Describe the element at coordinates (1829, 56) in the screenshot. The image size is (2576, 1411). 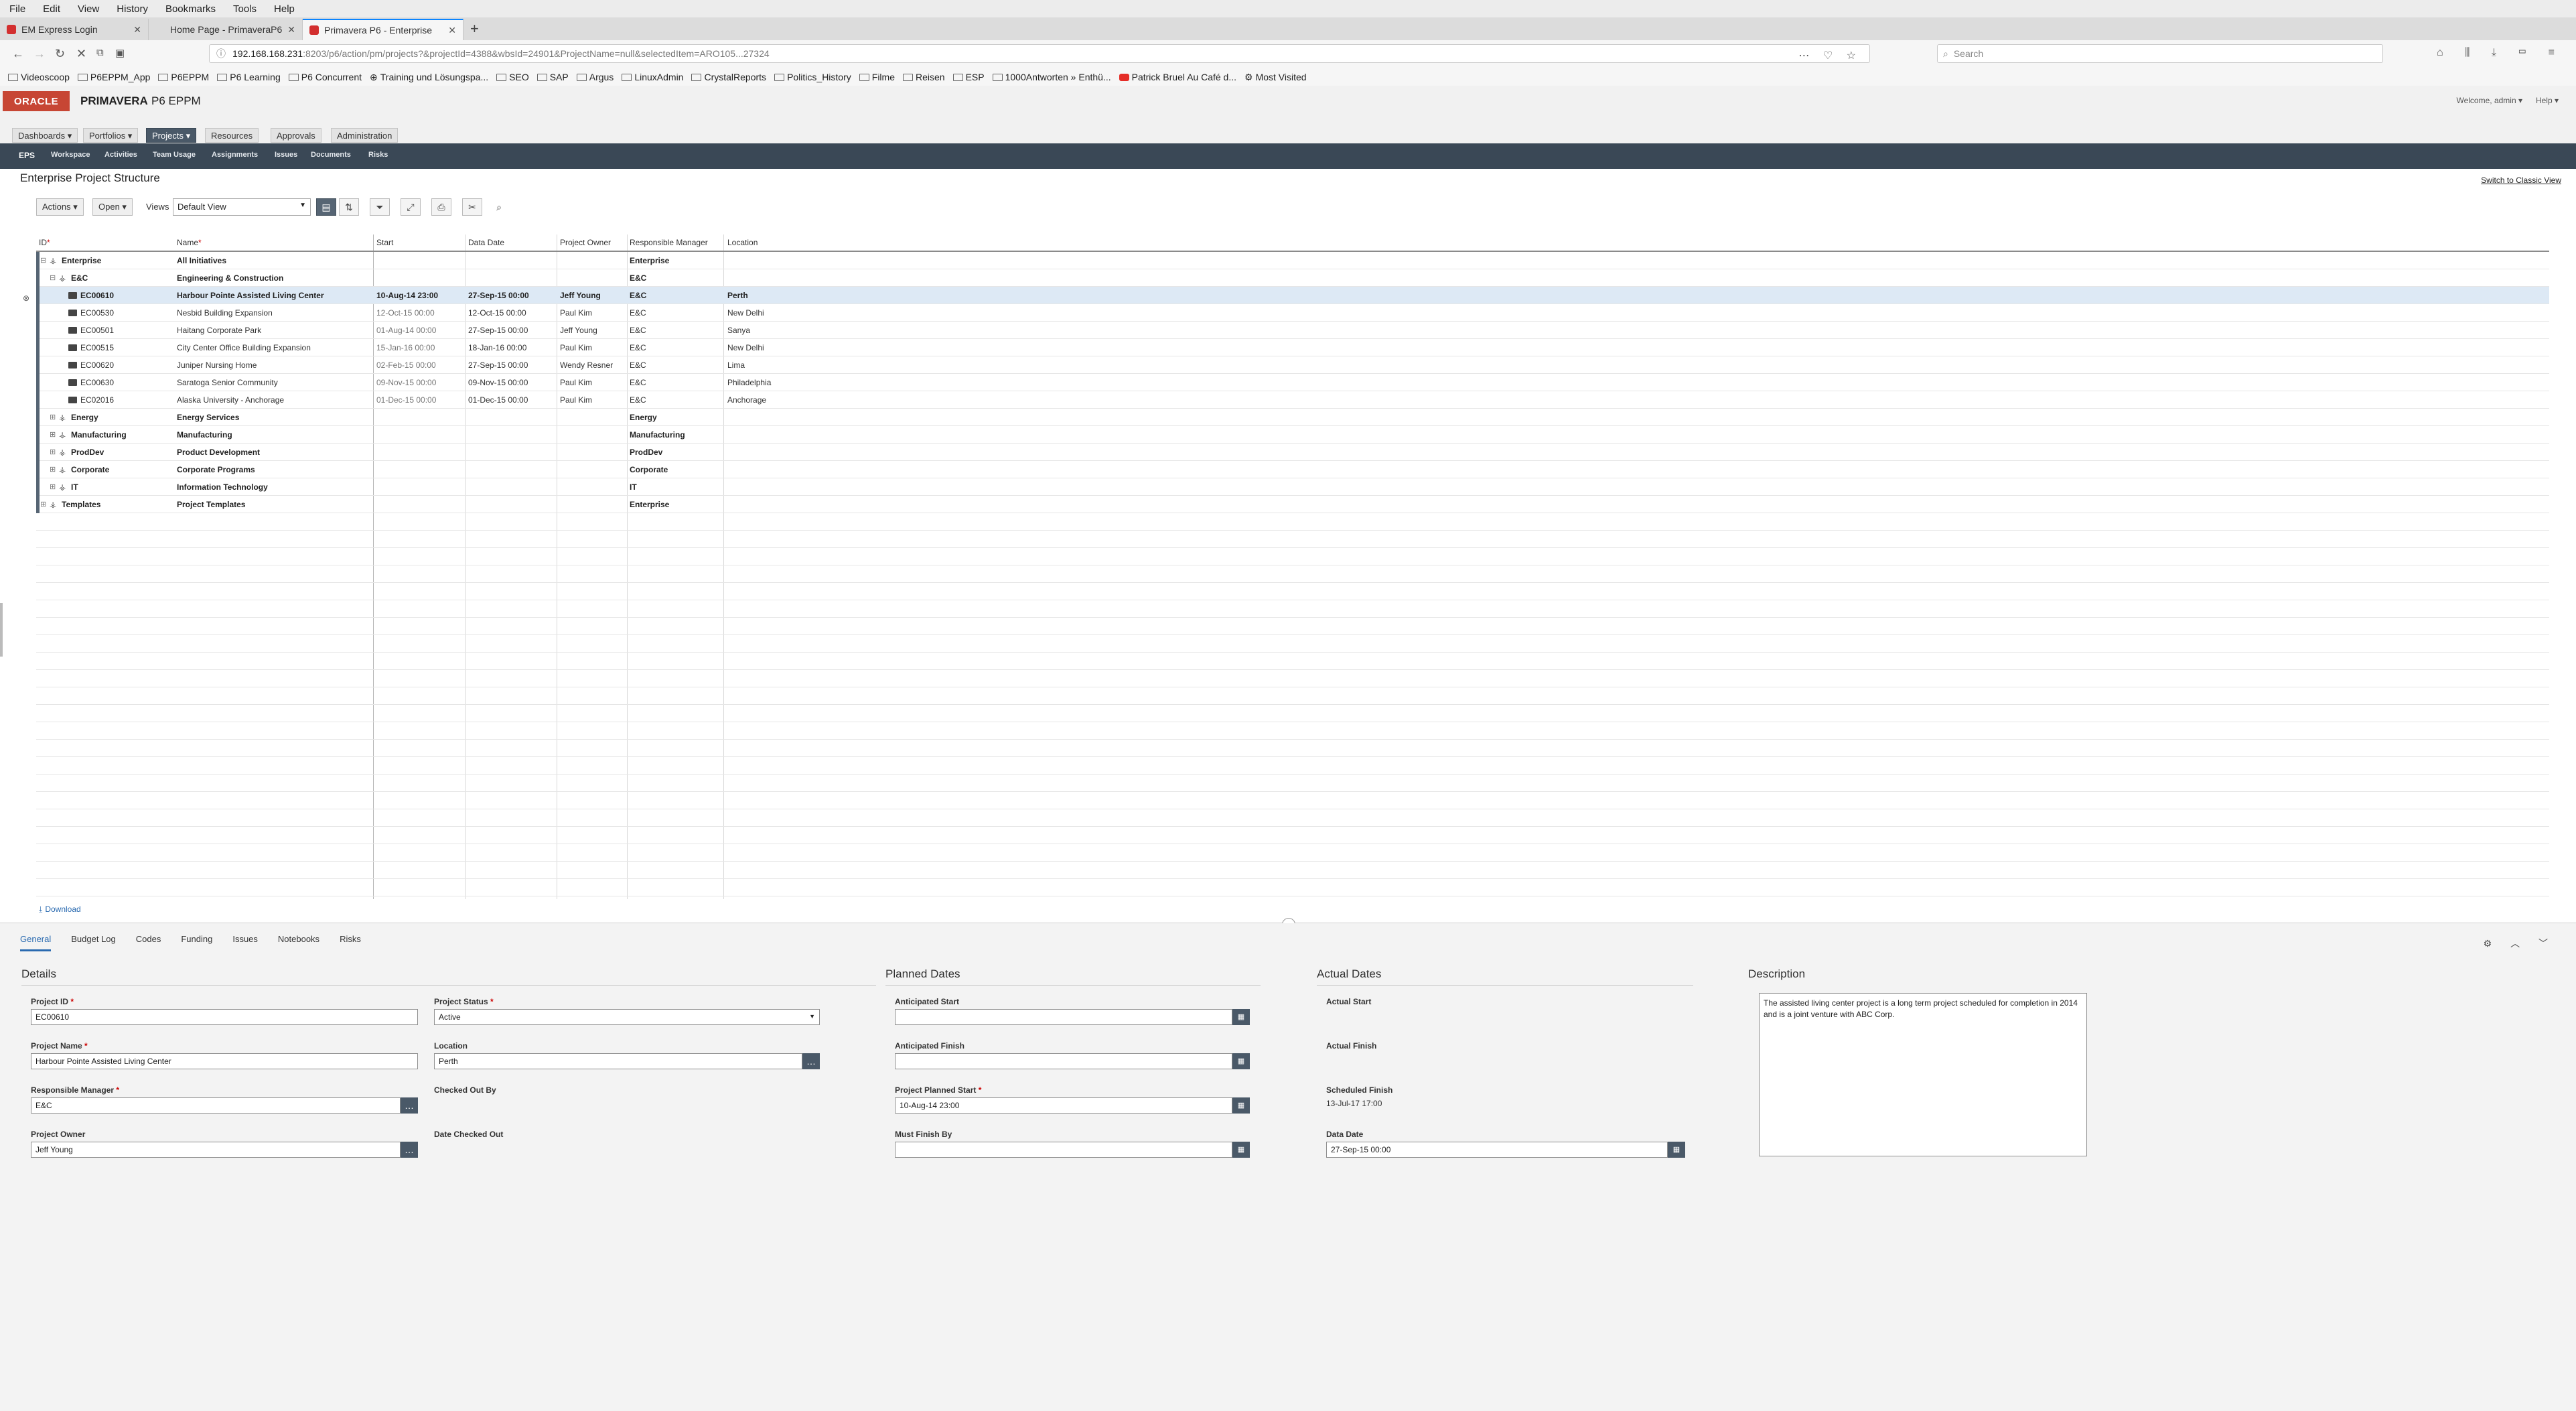
I see `page-actions-icon: ⋯ ♡ ☆` at that location.